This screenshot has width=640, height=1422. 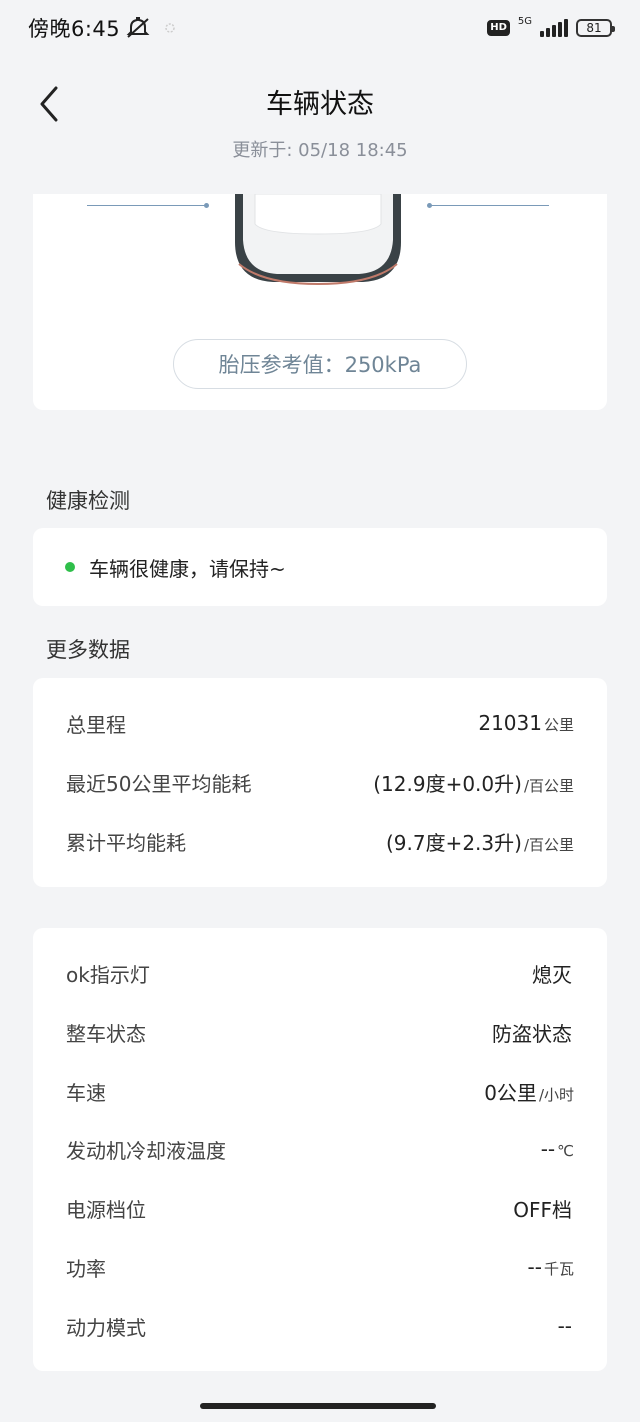 What do you see at coordinates (320, 104) in the screenshot?
I see `page-title: 车辆状态` at bounding box center [320, 104].